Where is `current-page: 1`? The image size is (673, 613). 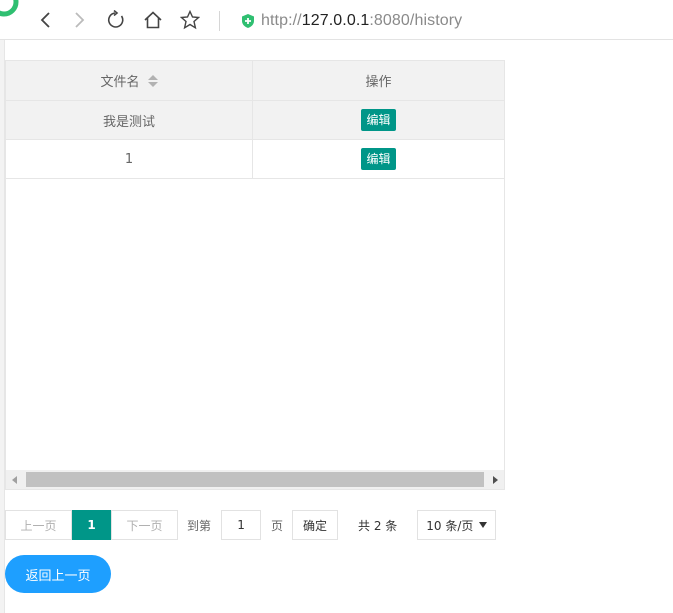
current-page: 1 is located at coordinates (91, 525).